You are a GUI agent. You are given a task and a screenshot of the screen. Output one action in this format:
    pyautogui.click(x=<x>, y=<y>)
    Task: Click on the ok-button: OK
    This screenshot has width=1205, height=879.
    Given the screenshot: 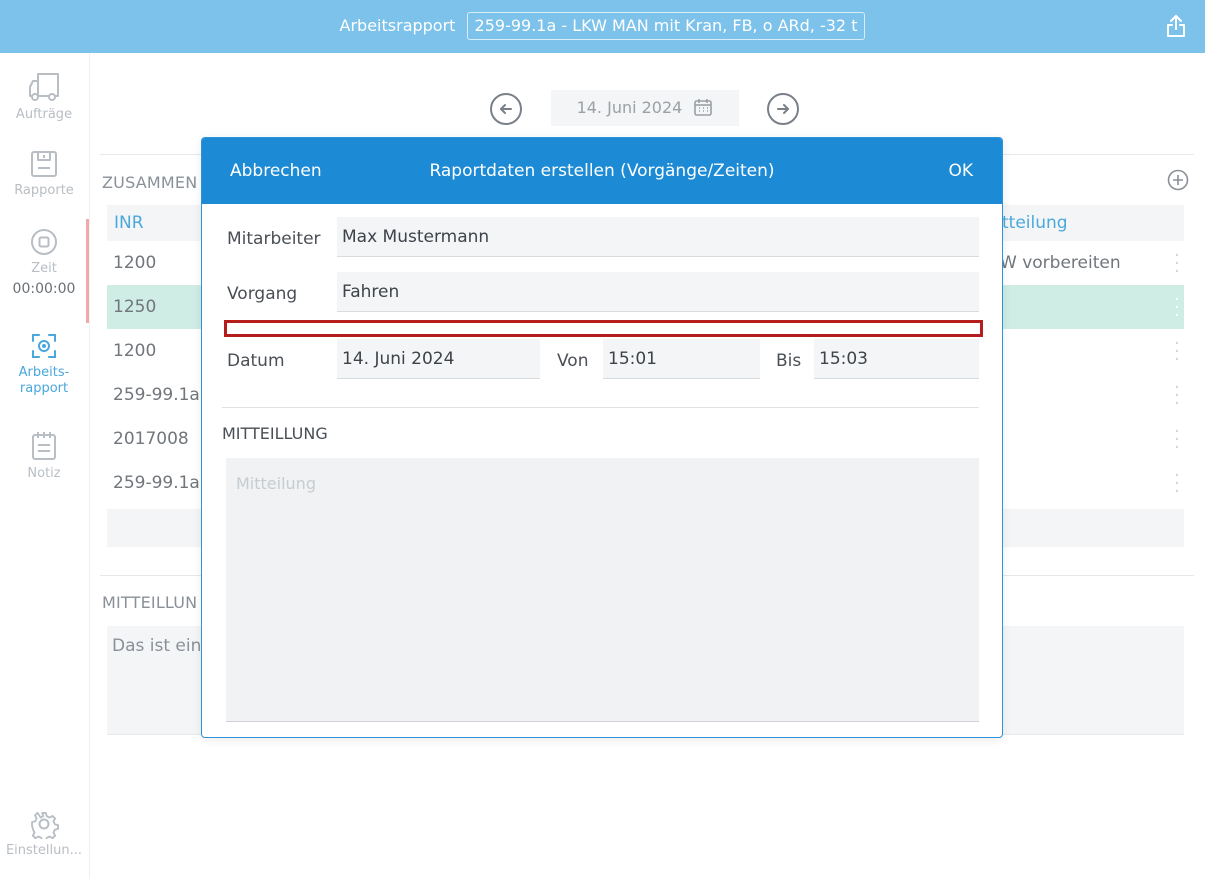 What is the action you would take?
    pyautogui.click(x=960, y=171)
    